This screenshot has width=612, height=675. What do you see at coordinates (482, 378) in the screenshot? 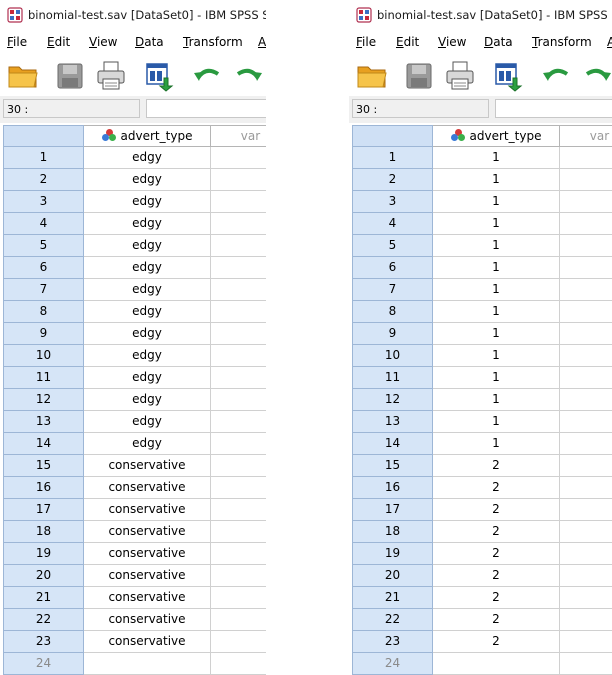
I see `table-row: 11 1` at bounding box center [482, 378].